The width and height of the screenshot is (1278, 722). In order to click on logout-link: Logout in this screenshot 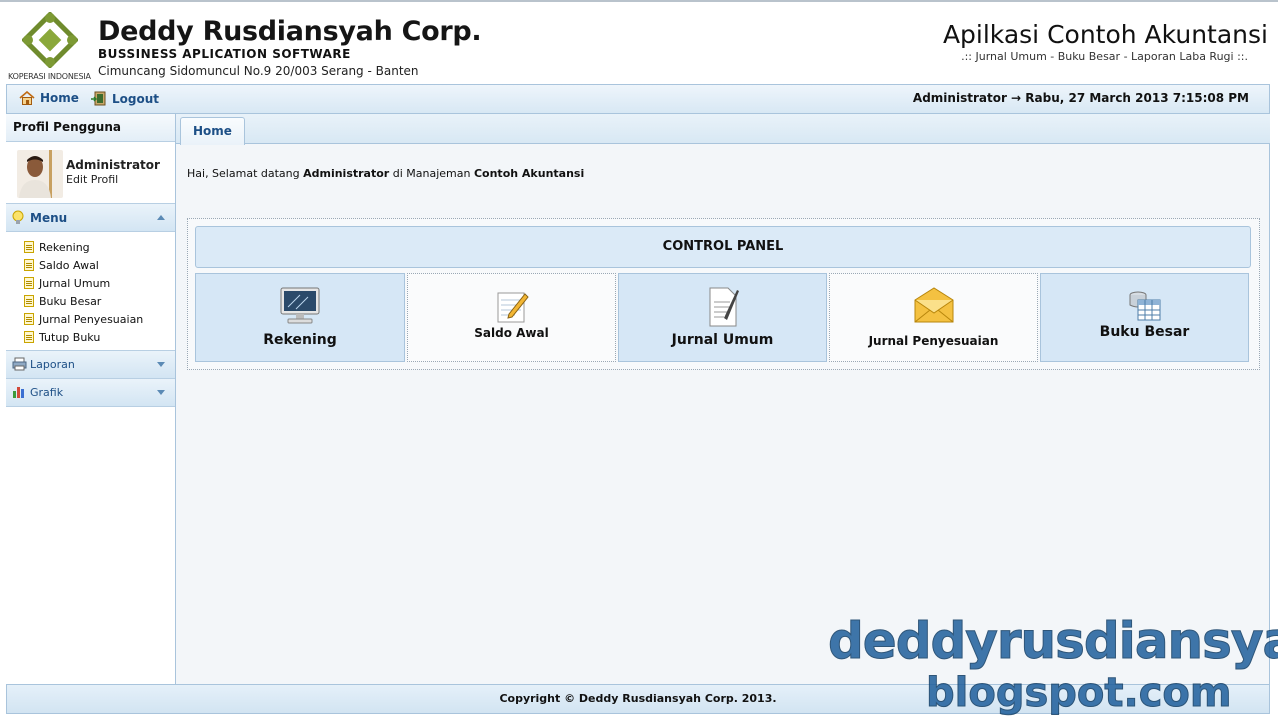, I will do `click(125, 98)`.